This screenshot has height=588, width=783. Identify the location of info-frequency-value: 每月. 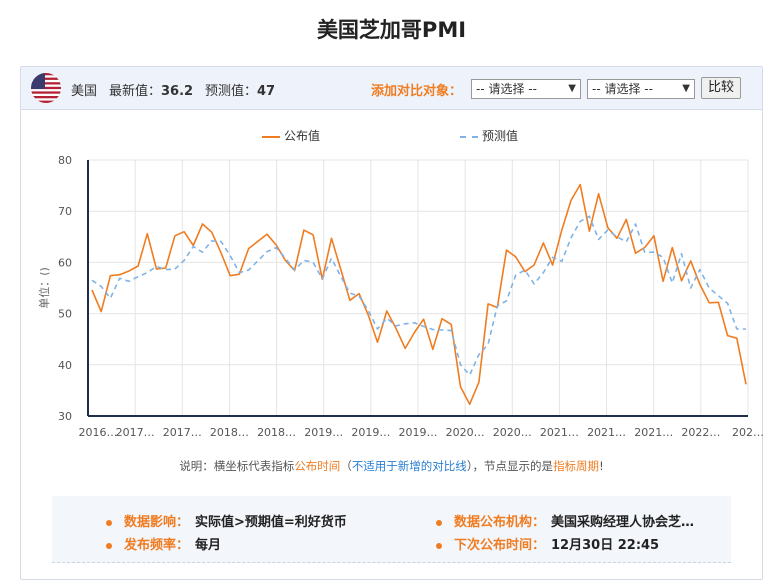
(208, 545).